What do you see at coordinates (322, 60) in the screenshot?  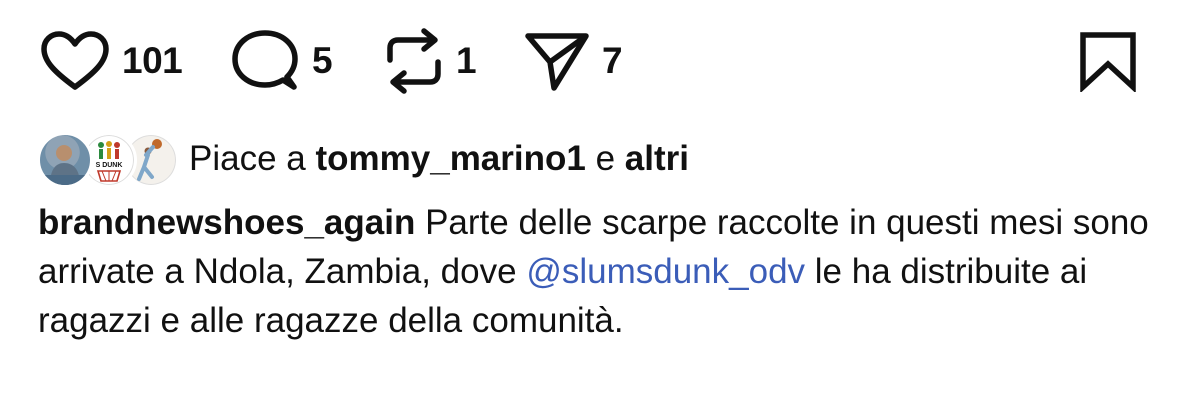 I see `comment-count: 5` at bounding box center [322, 60].